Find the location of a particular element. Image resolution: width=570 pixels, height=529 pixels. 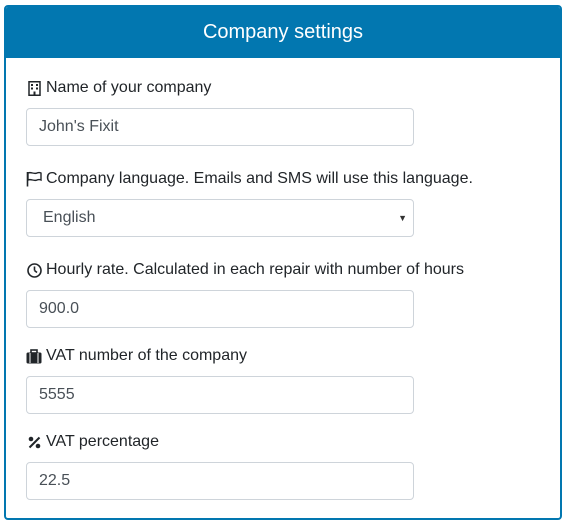

dropdown-caret-icon: ▼ is located at coordinates (402, 218).